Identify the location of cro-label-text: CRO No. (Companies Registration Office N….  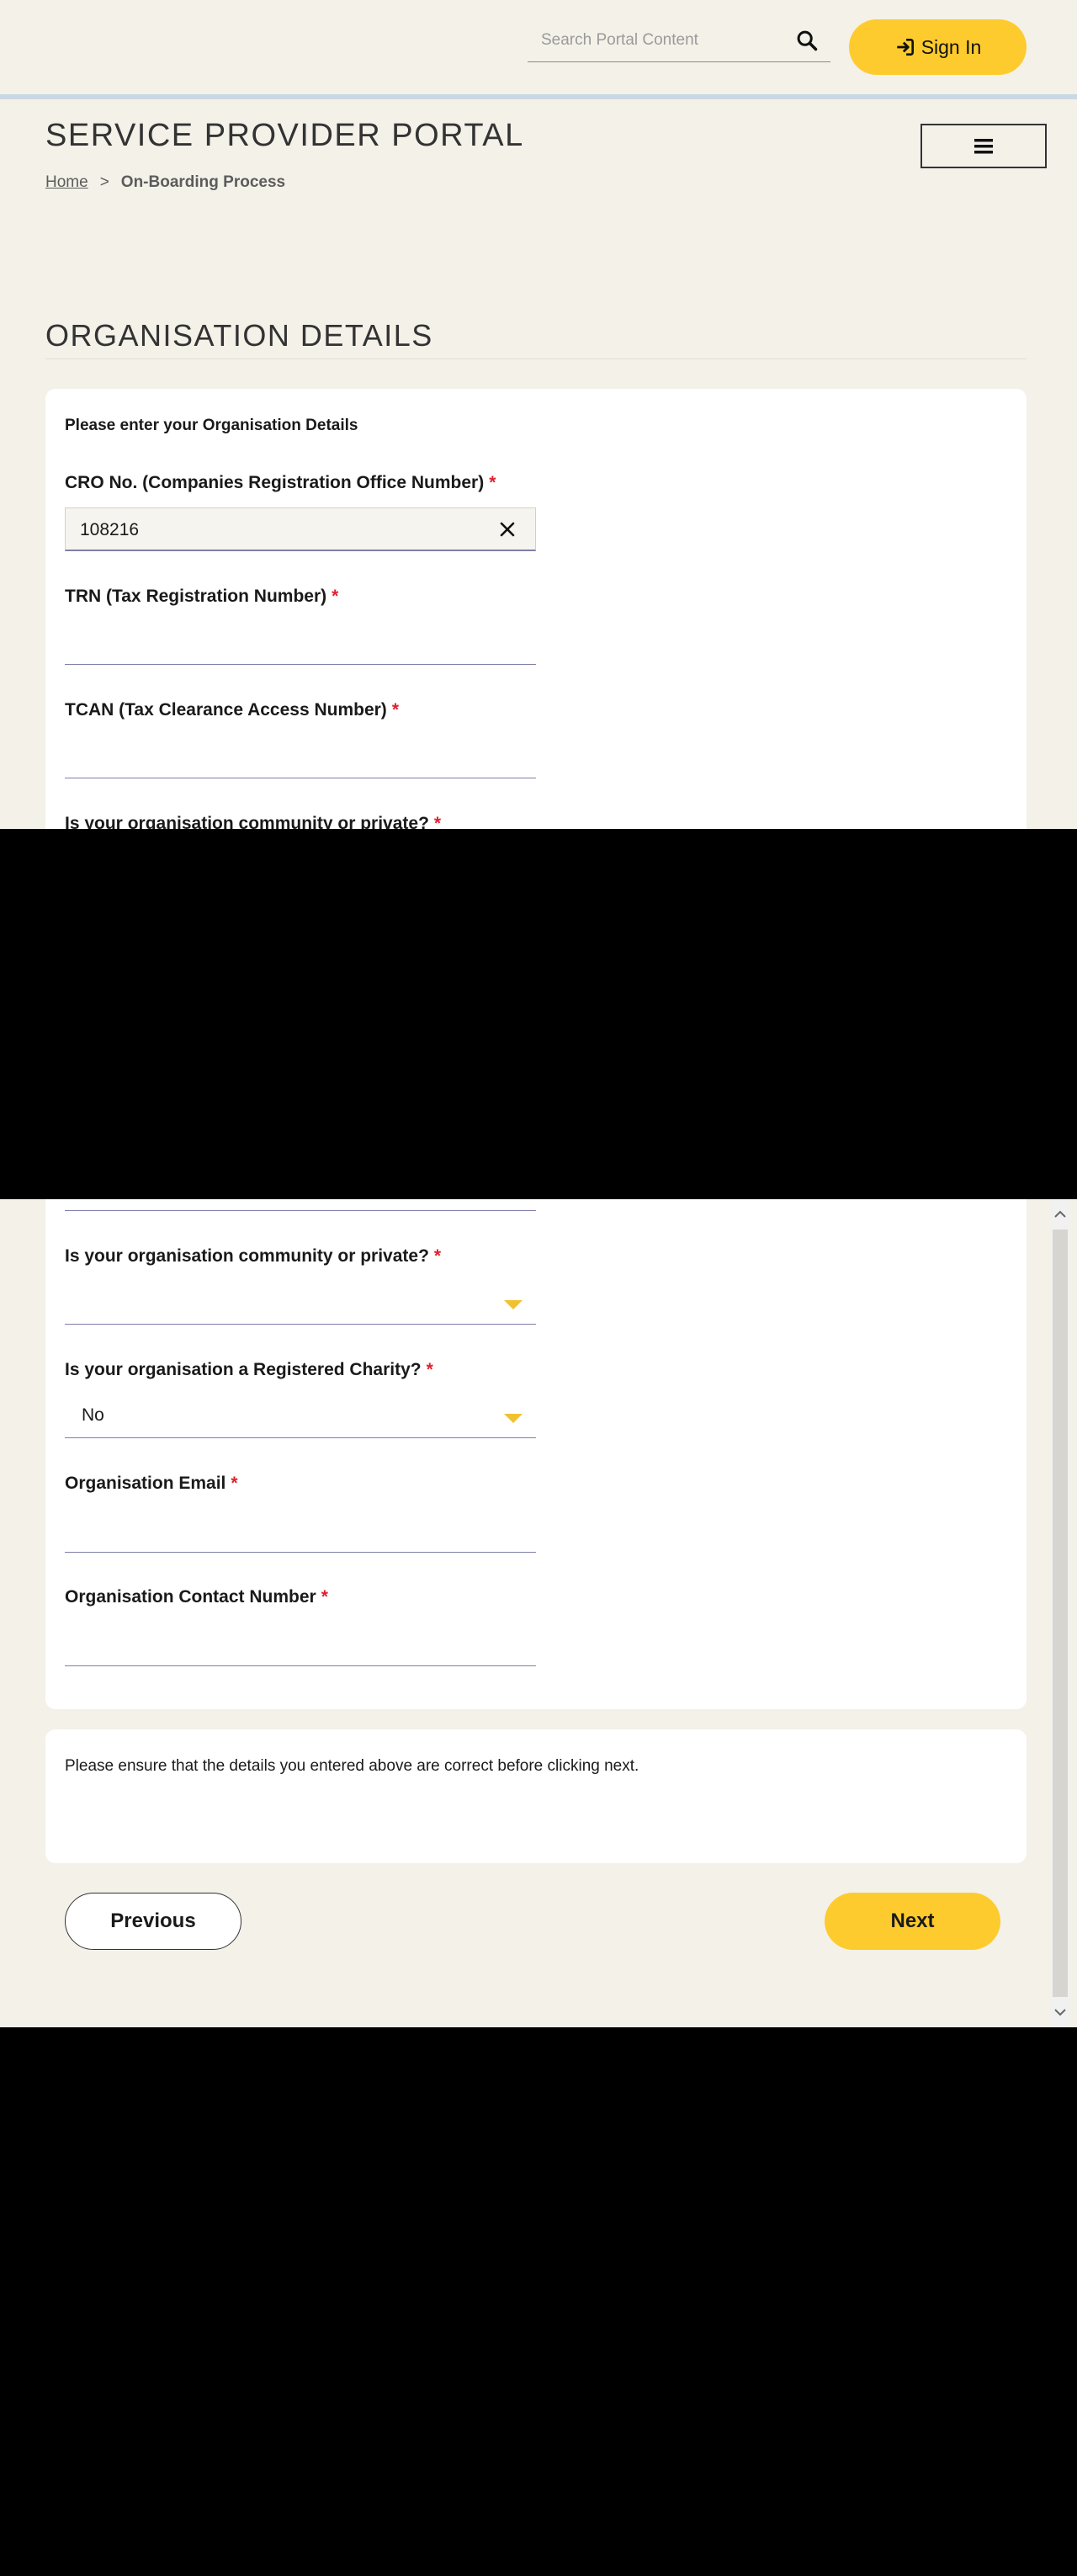
(275, 483).